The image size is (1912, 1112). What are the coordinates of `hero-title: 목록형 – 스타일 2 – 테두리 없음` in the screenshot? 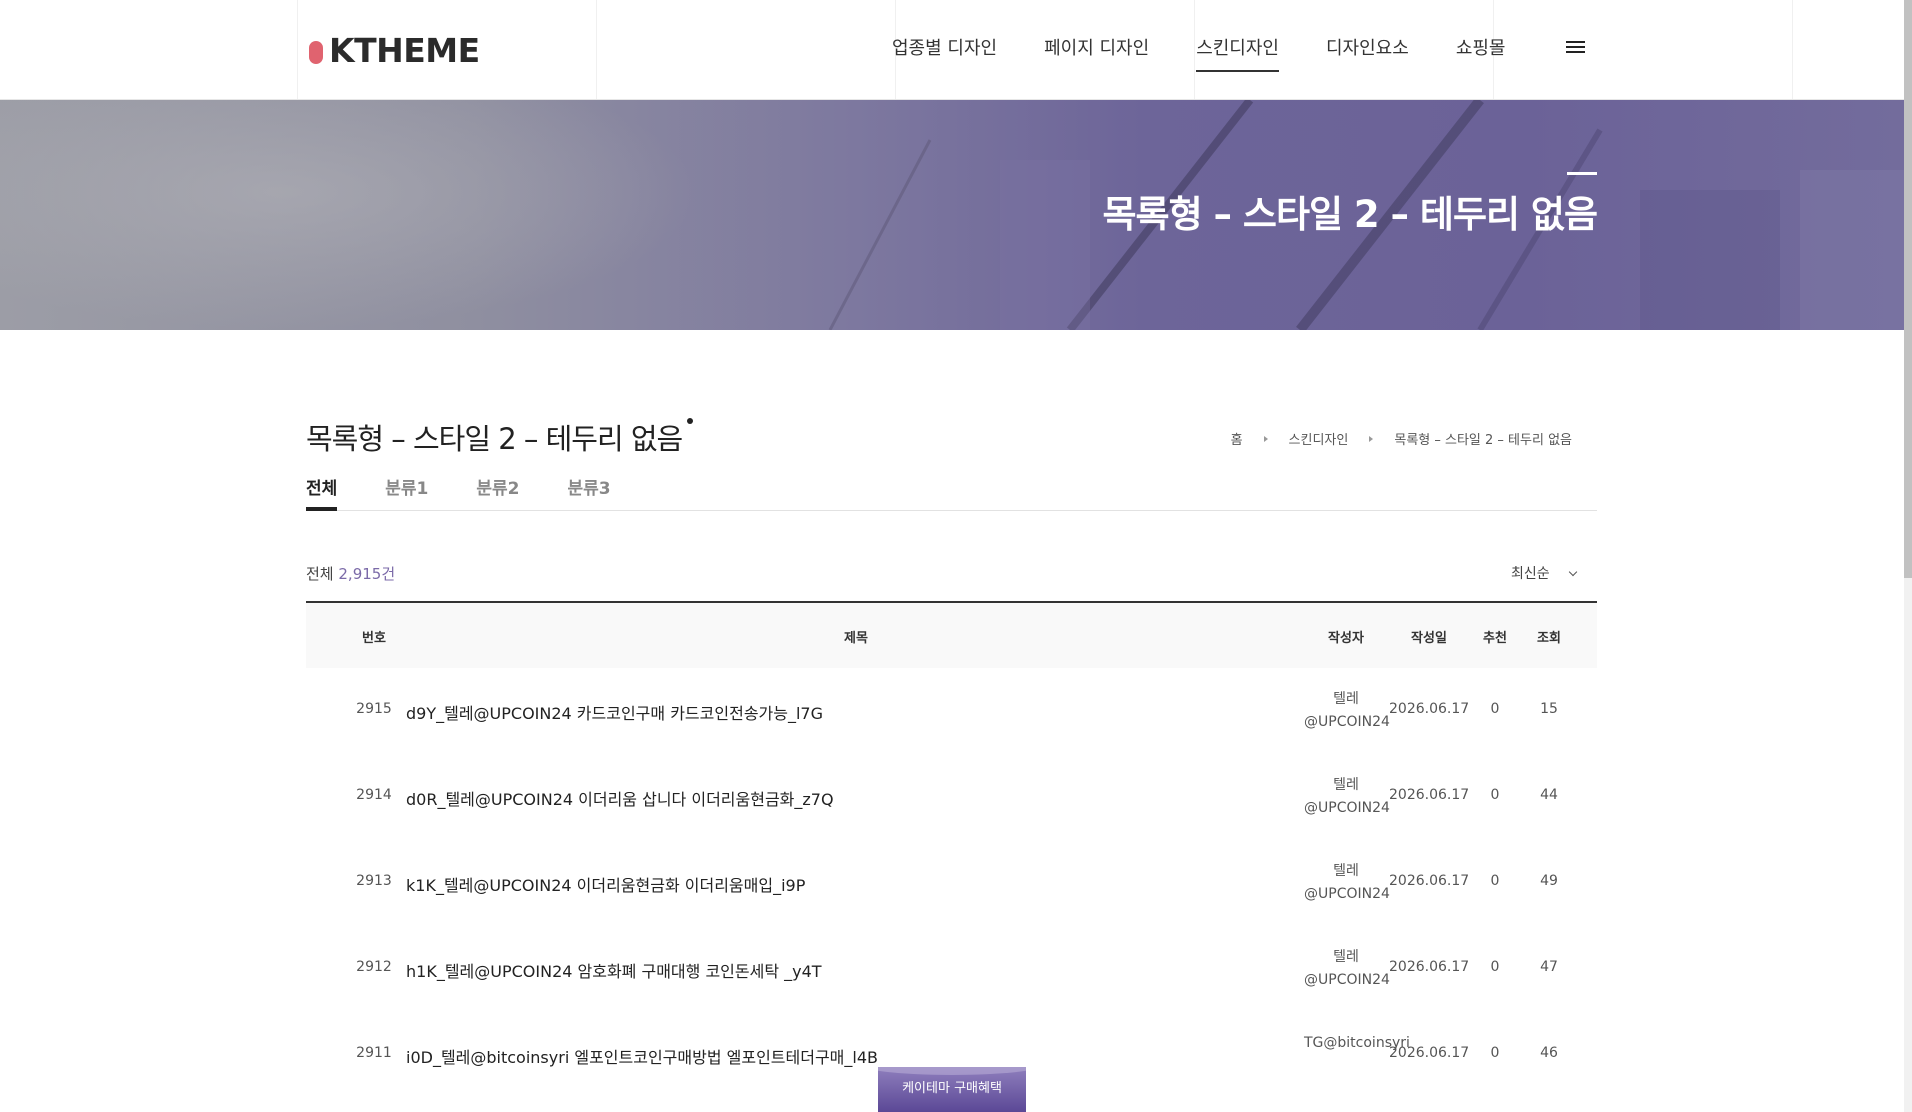 It's located at (1350, 214).